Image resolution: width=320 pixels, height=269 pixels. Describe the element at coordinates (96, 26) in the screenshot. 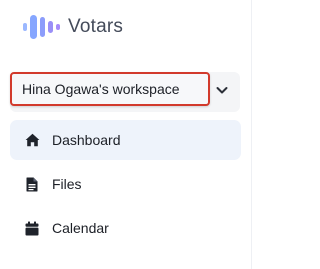

I see `brand-name: Votars` at that location.